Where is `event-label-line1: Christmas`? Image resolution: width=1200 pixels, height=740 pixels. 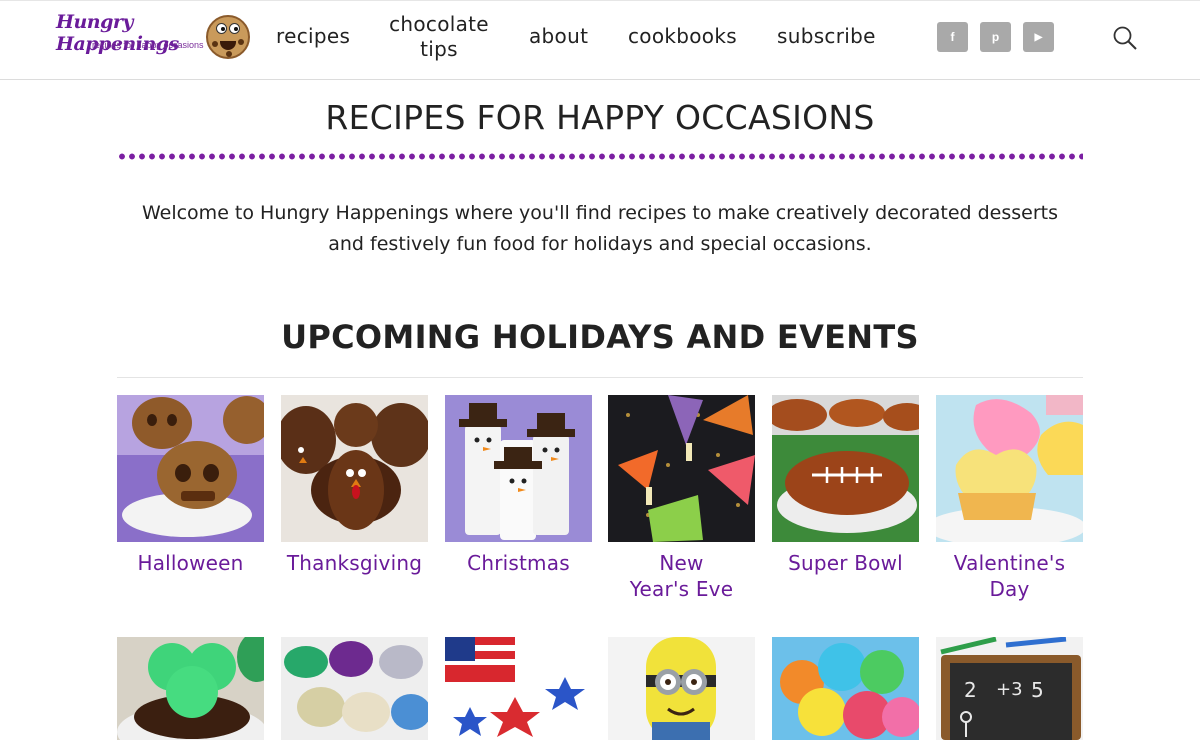 event-label-line1: Christmas is located at coordinates (518, 563).